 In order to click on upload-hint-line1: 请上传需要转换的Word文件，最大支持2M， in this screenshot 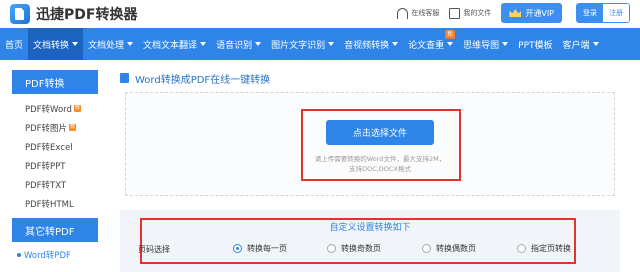, I will do `click(380, 159)`.